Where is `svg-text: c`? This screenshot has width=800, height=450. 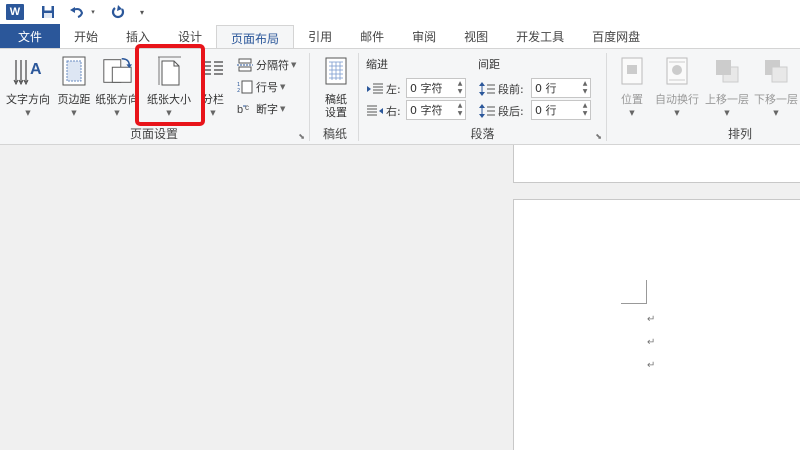 svg-text: c is located at coordinates (247, 107).